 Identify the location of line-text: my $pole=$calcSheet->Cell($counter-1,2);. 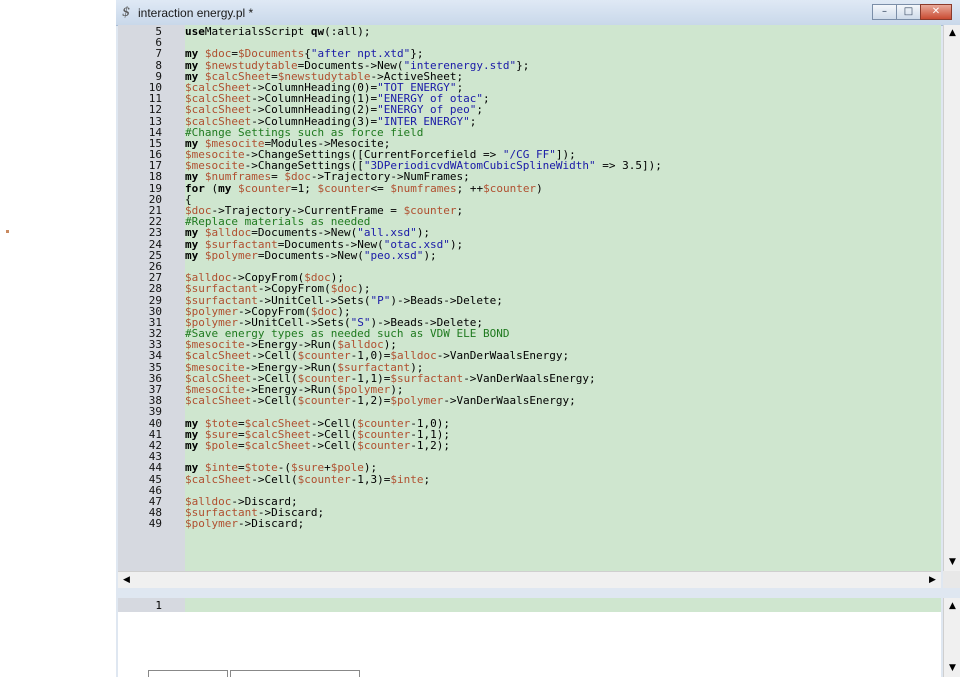
(317, 445).